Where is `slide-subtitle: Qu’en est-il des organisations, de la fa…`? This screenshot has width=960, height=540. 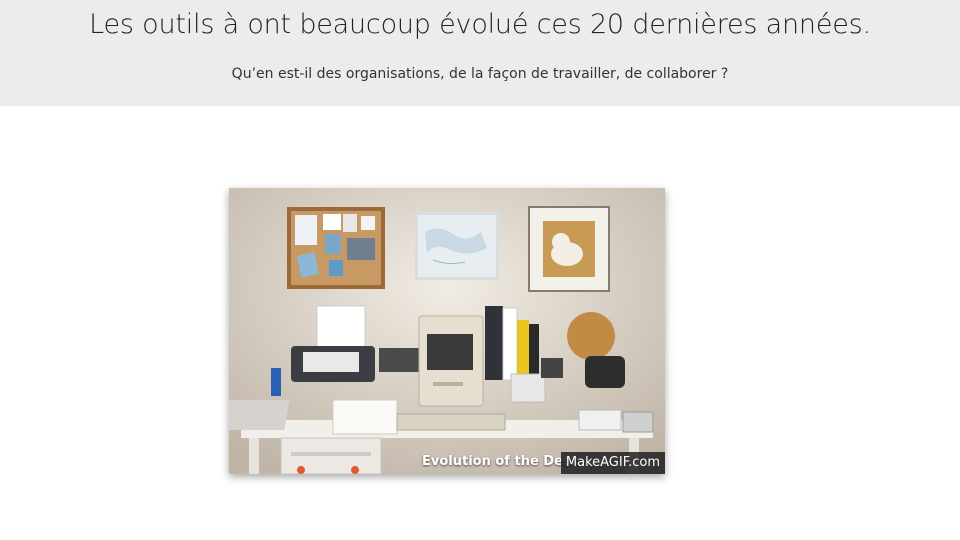
slide-subtitle: Qu’en est-il des organisations, de la fa… is located at coordinates (480, 74).